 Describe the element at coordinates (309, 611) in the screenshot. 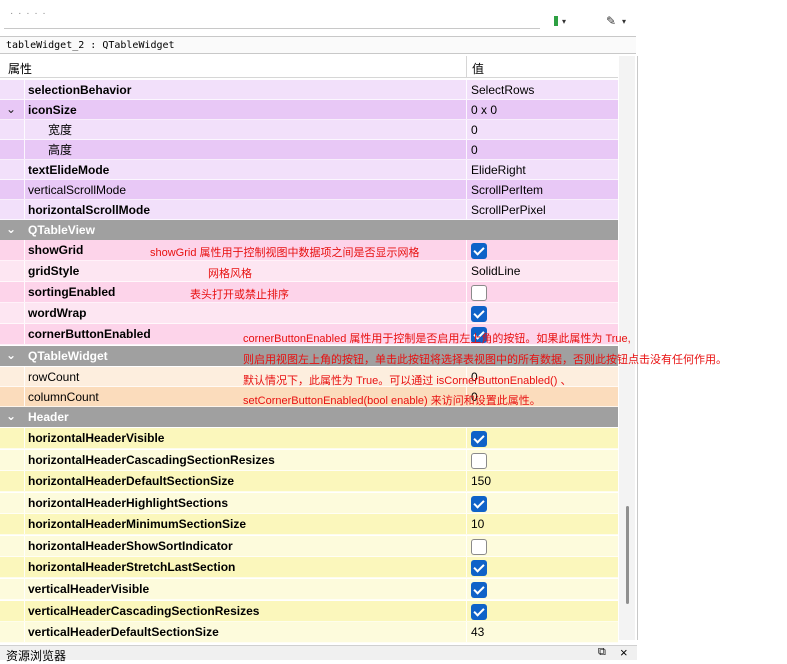

I see `property-row: verticalHeaderCascadingSectionResizes` at that location.